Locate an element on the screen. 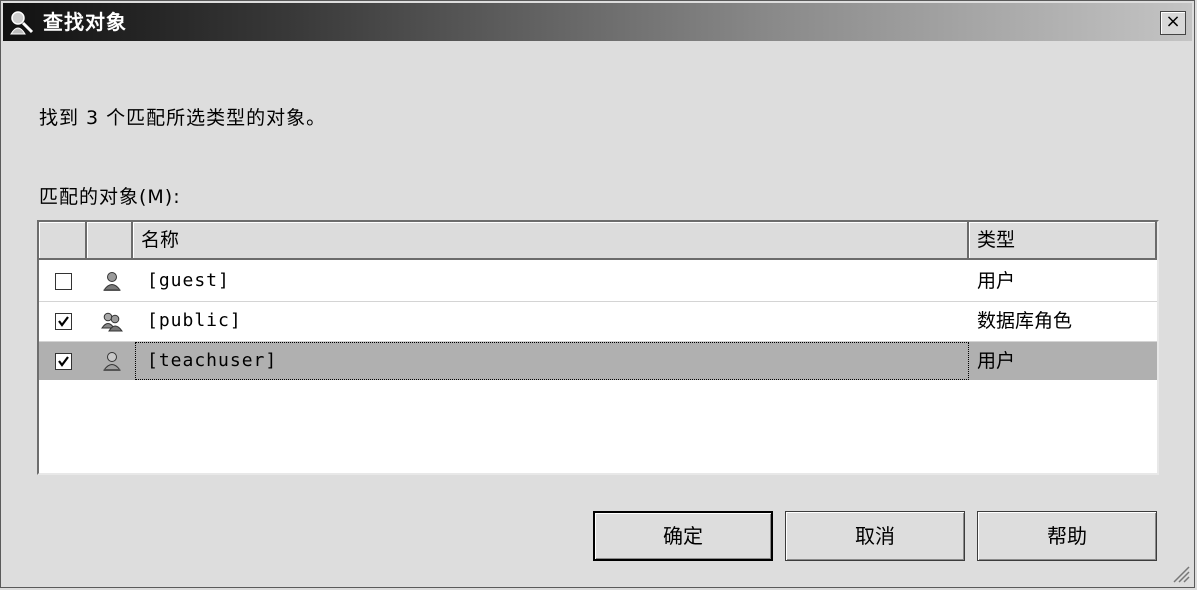  column-header-name: 名称 is located at coordinates (551, 241).